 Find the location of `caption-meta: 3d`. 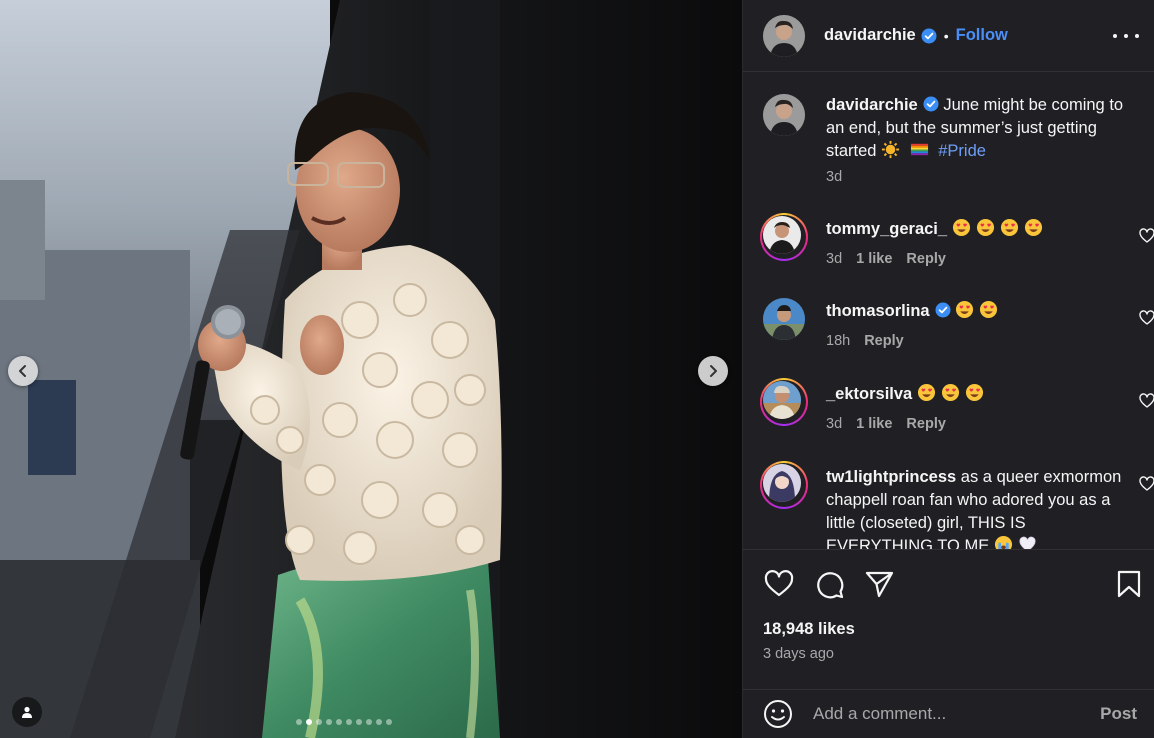

caption-meta: 3d is located at coordinates (834, 177).